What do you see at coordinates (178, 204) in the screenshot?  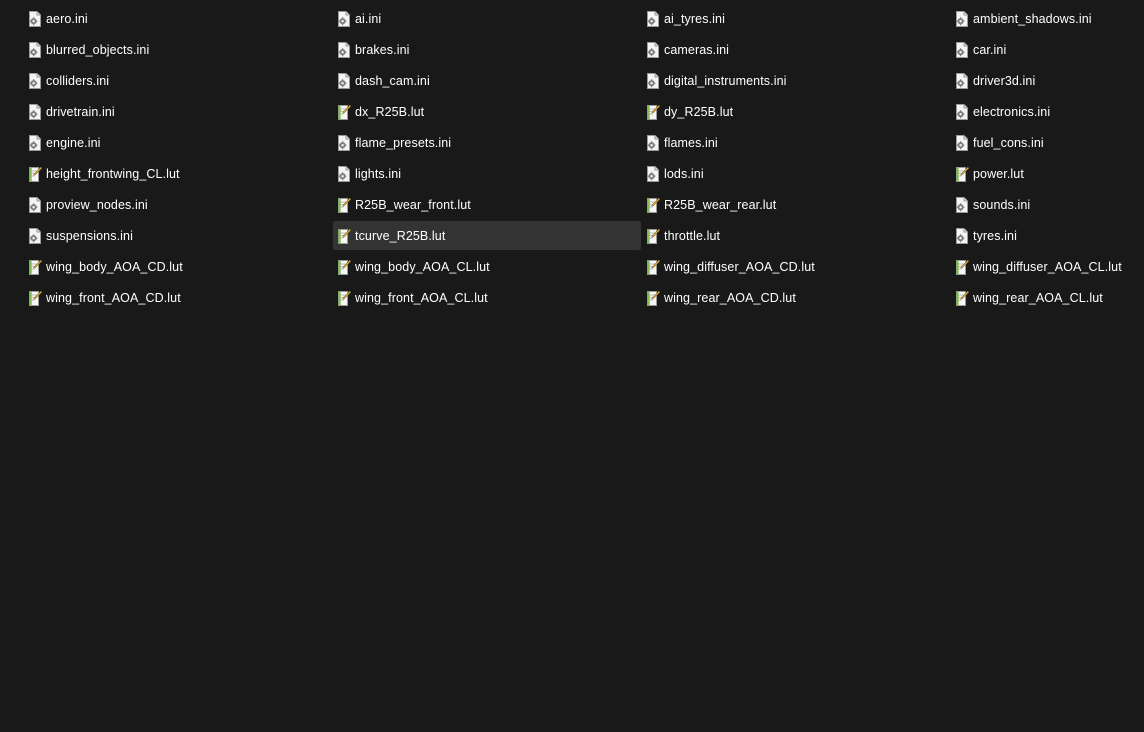 I see `file-item: proview_nodes.ini` at bounding box center [178, 204].